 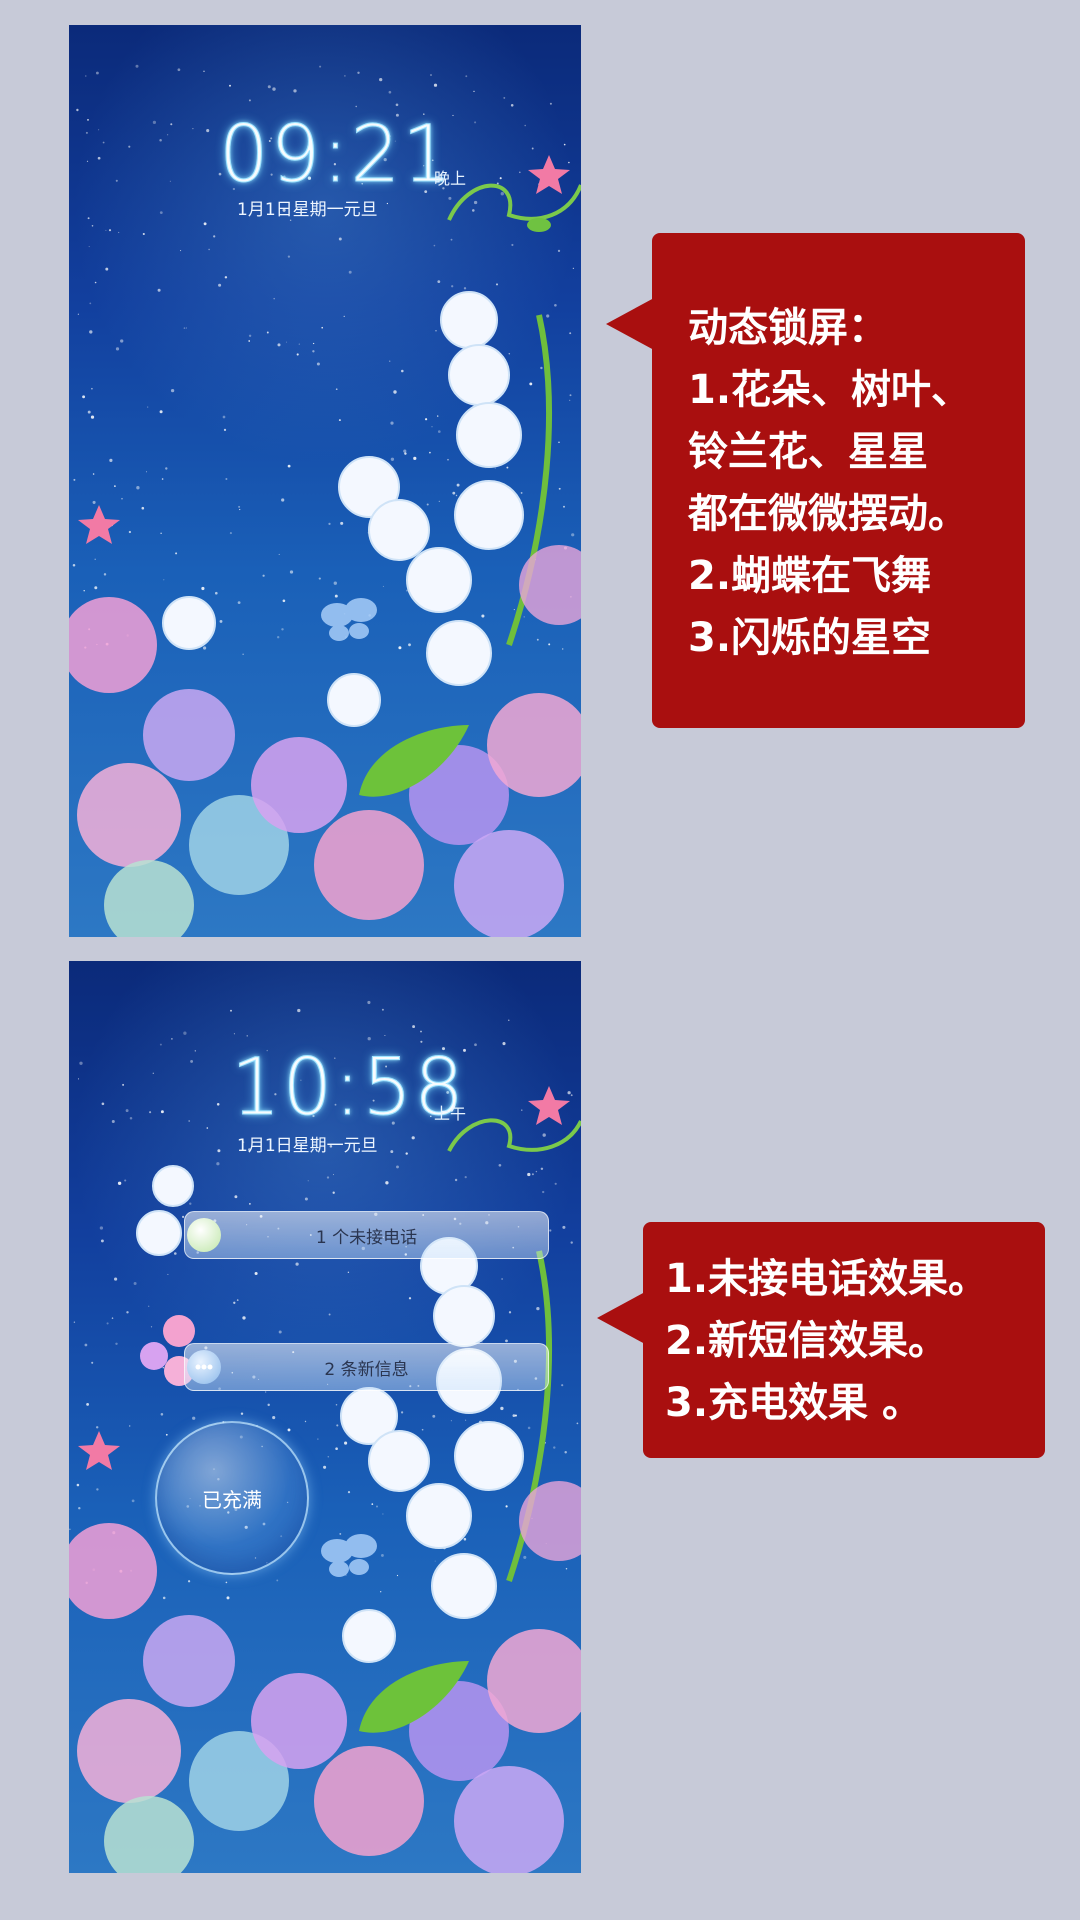 I want to click on notification-label: 1 个未接电话, so click(x=366, y=1237).